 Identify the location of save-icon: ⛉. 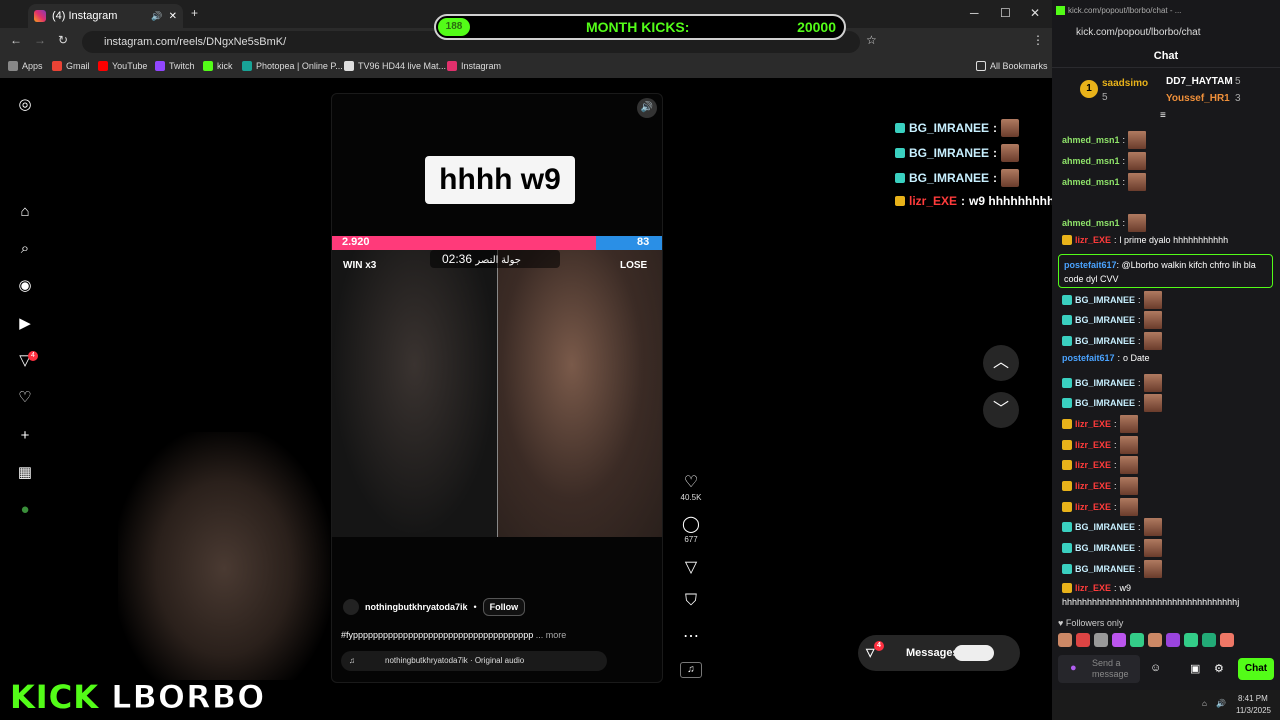
(691, 601).